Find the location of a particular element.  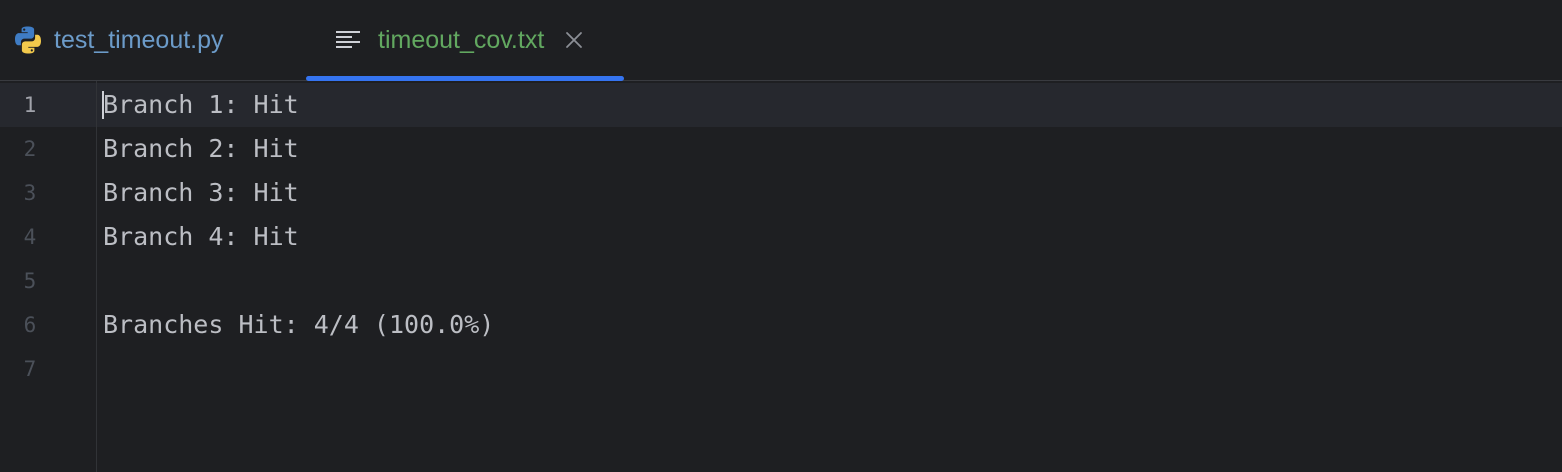

line-number-gutter is located at coordinates (48, 276).